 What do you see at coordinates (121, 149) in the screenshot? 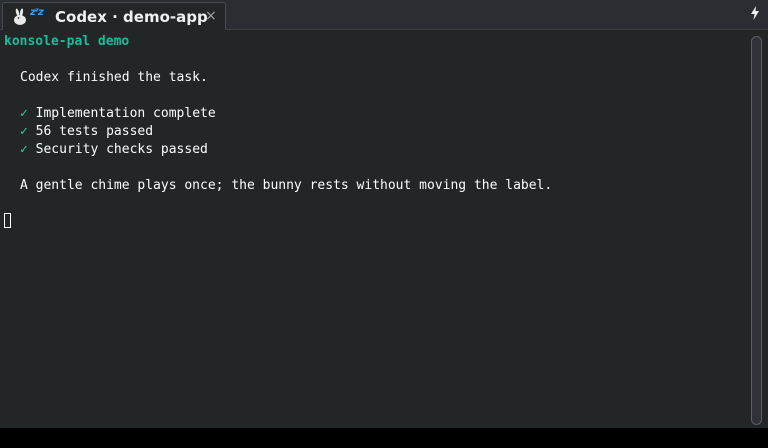
I see `check-text: Security checks passed` at bounding box center [121, 149].